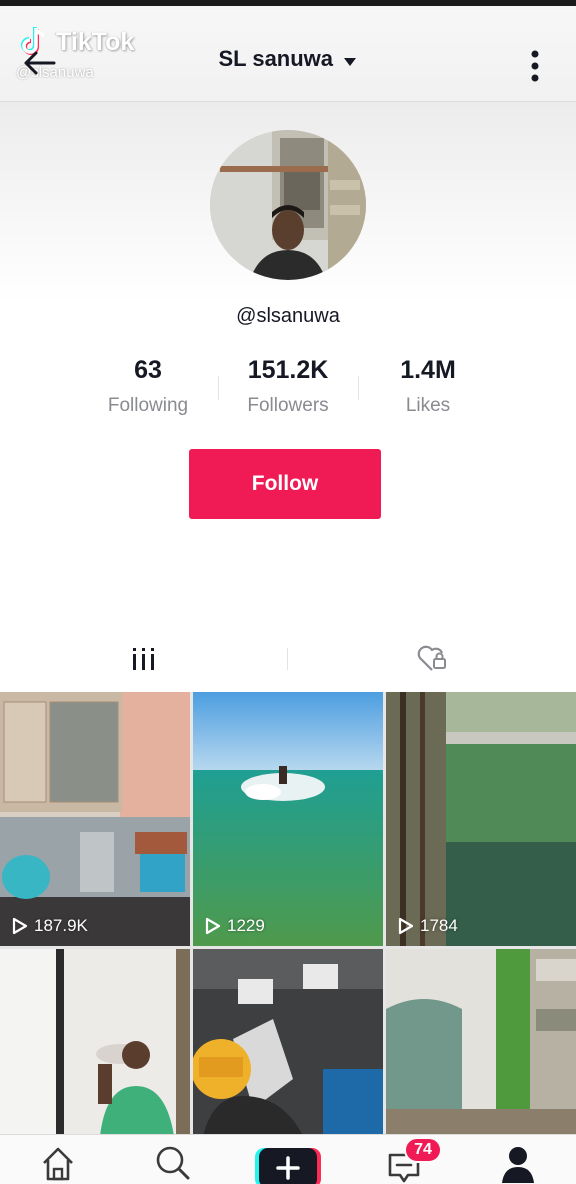 This screenshot has width=576, height=1184. I want to click on more-vertical-icon, so click(535, 66).